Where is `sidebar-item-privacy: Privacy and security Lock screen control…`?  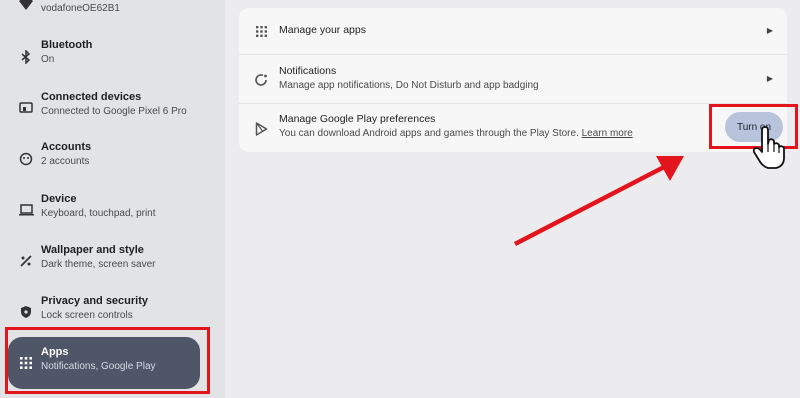
sidebar-item-privacy: Privacy and security Lock screen control… is located at coordinates (104, 312).